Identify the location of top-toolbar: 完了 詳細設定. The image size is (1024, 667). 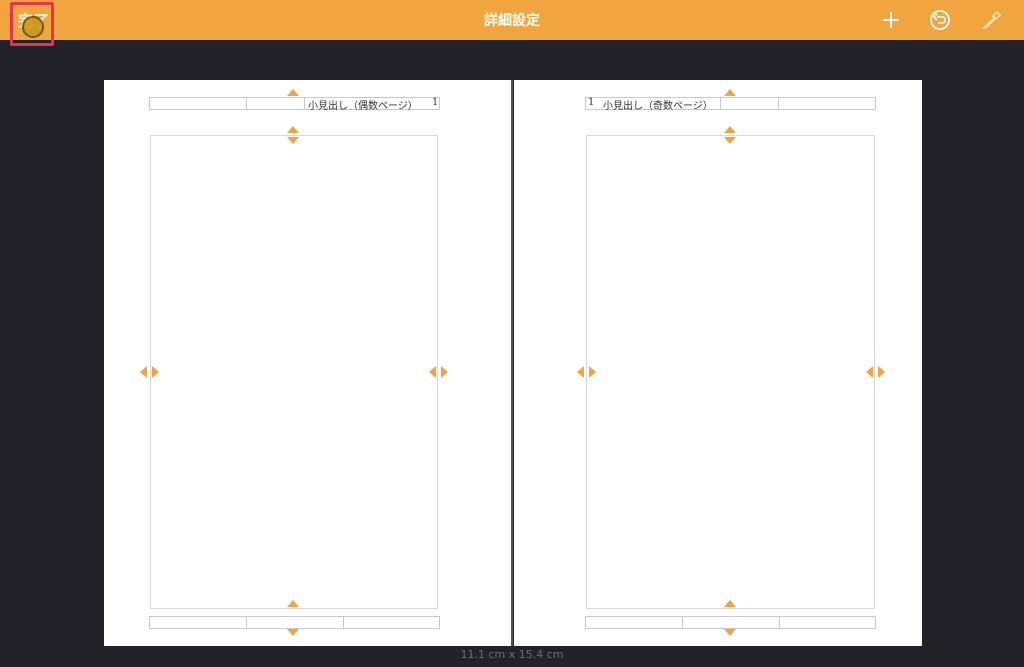
(512, 23).